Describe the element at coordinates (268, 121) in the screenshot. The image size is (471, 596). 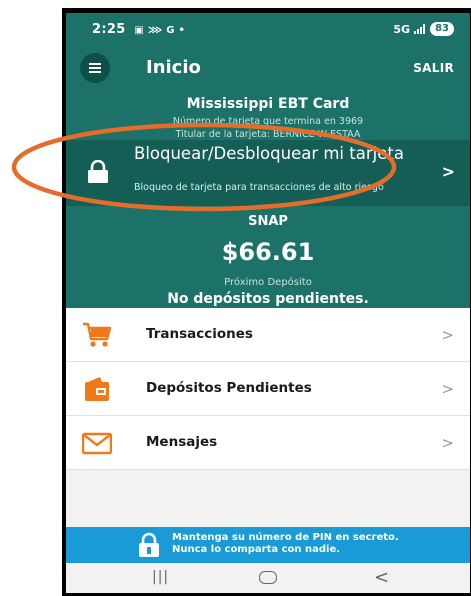
I see `card-number-text: Número de tarjeta que termina en 3969` at that location.